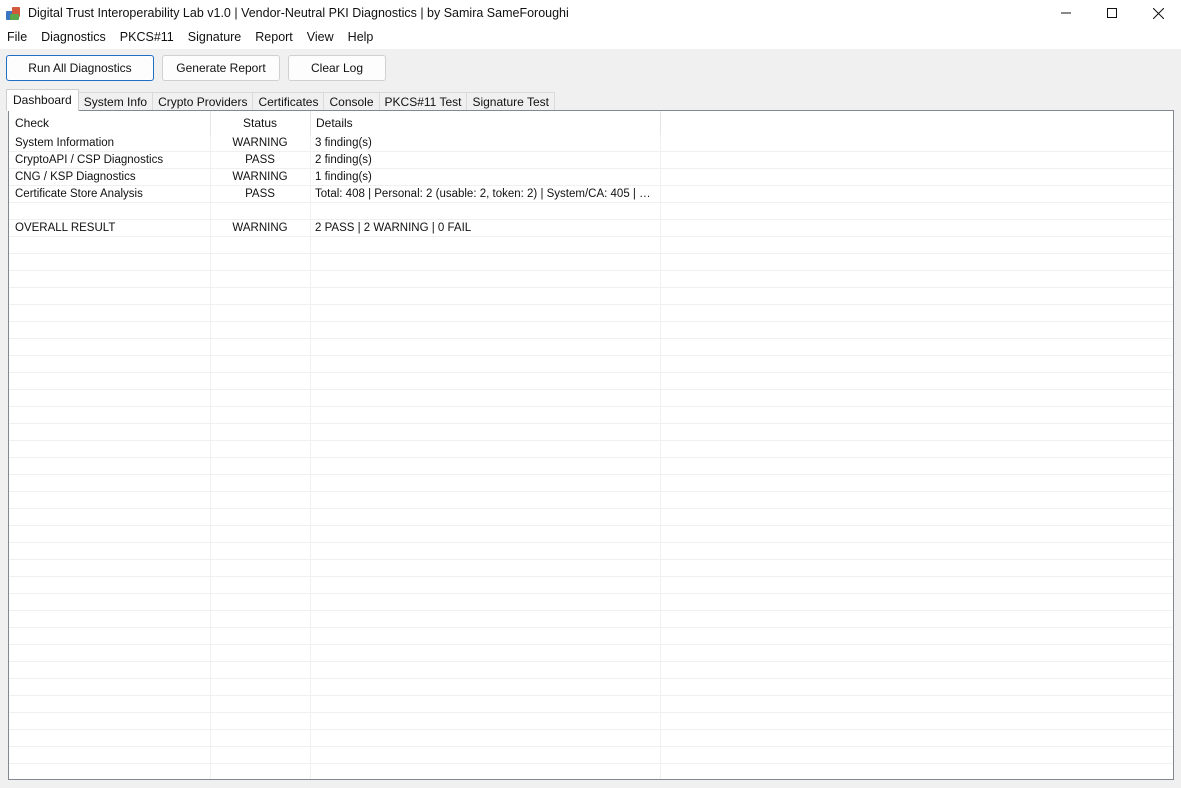  I want to click on app-icon, so click(14, 13).